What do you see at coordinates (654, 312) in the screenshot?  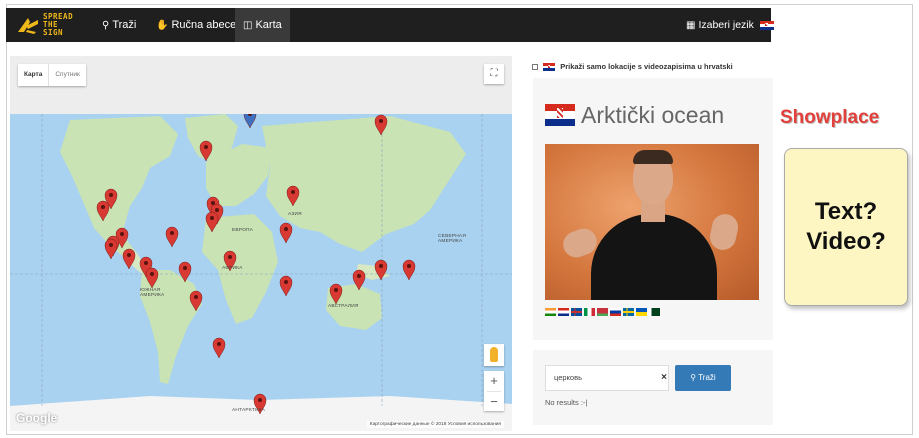 I see `pakistan-flag-icon` at bounding box center [654, 312].